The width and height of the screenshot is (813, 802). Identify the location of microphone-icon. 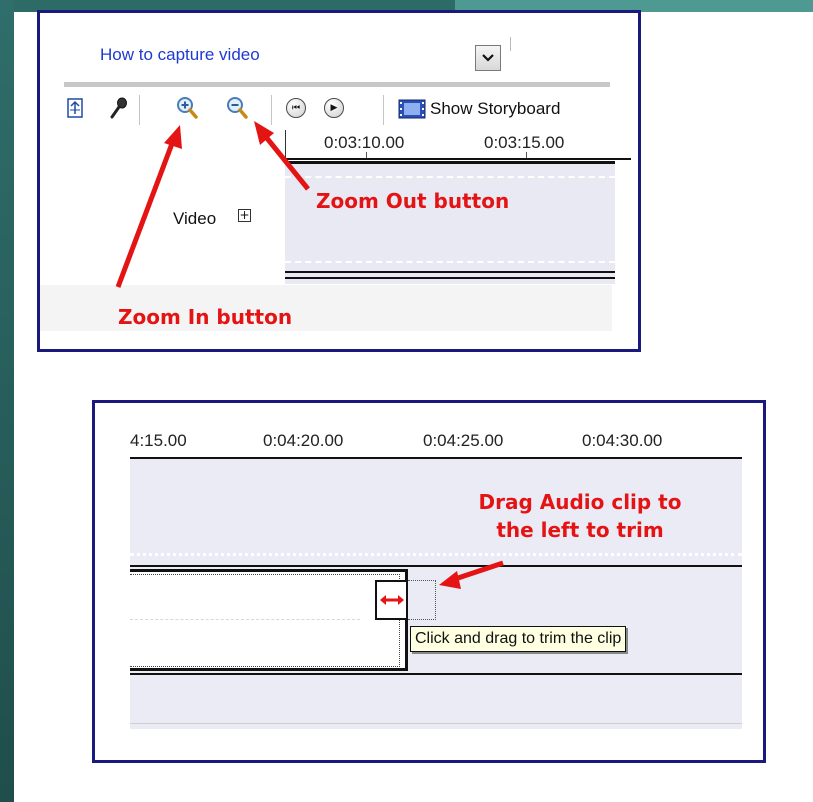
(118, 108).